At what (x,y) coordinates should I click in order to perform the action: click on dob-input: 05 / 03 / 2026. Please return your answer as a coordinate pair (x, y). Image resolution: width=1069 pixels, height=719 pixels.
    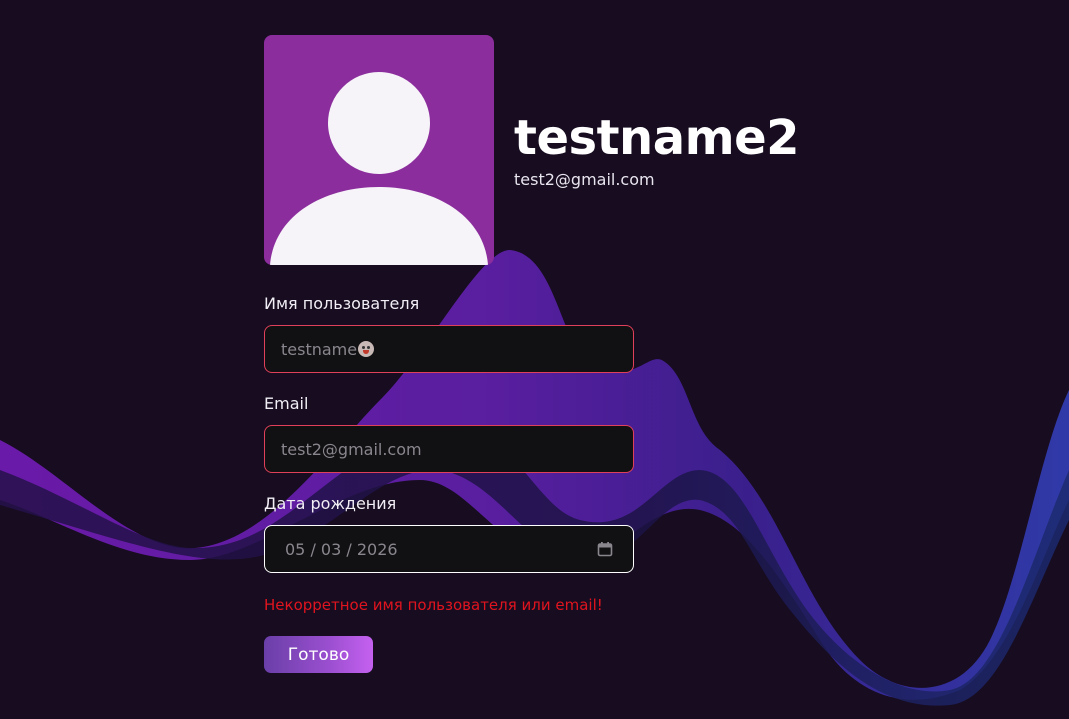
    Looking at the image, I should click on (449, 549).